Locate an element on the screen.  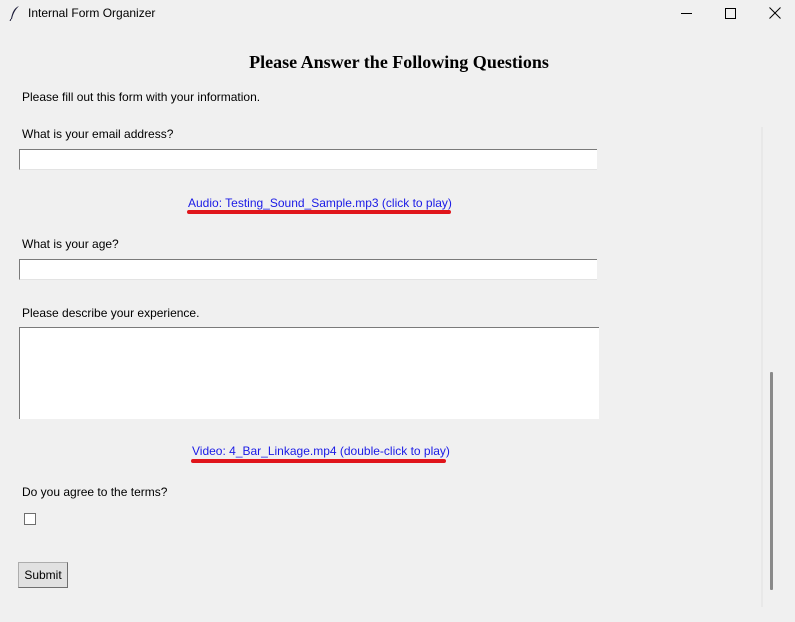
age-field is located at coordinates (308, 269).